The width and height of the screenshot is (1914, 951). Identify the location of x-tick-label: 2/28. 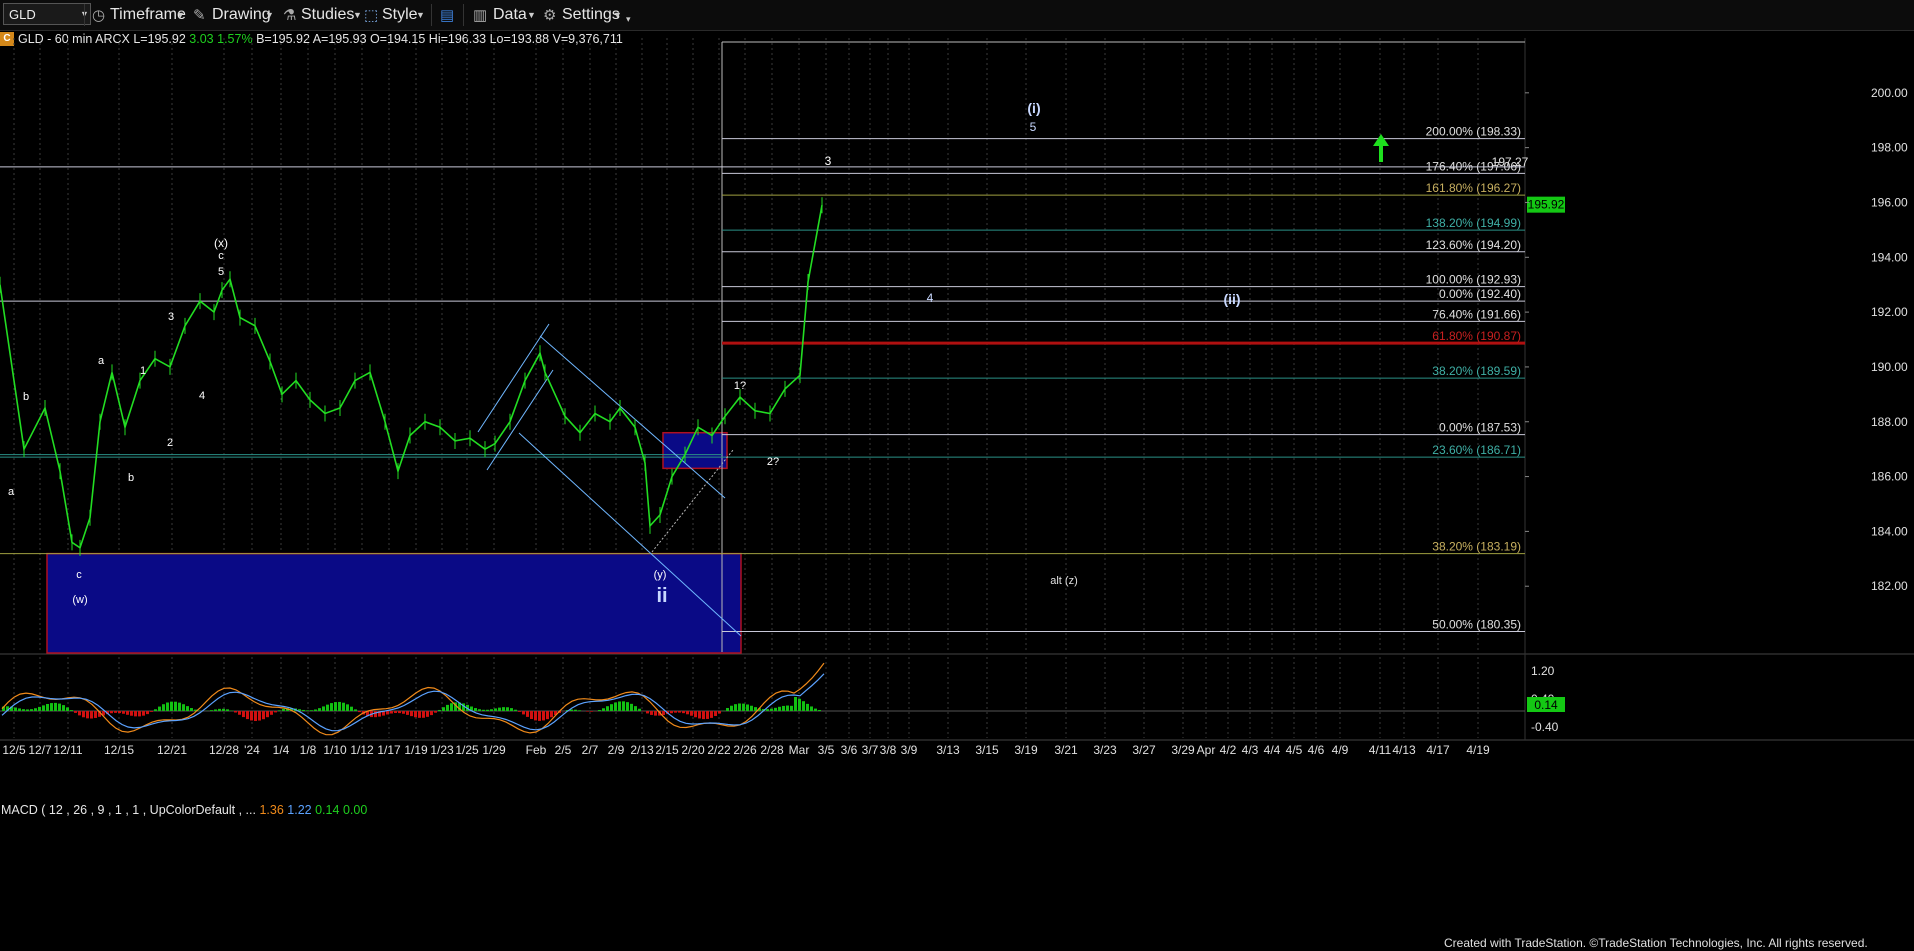
(772, 750).